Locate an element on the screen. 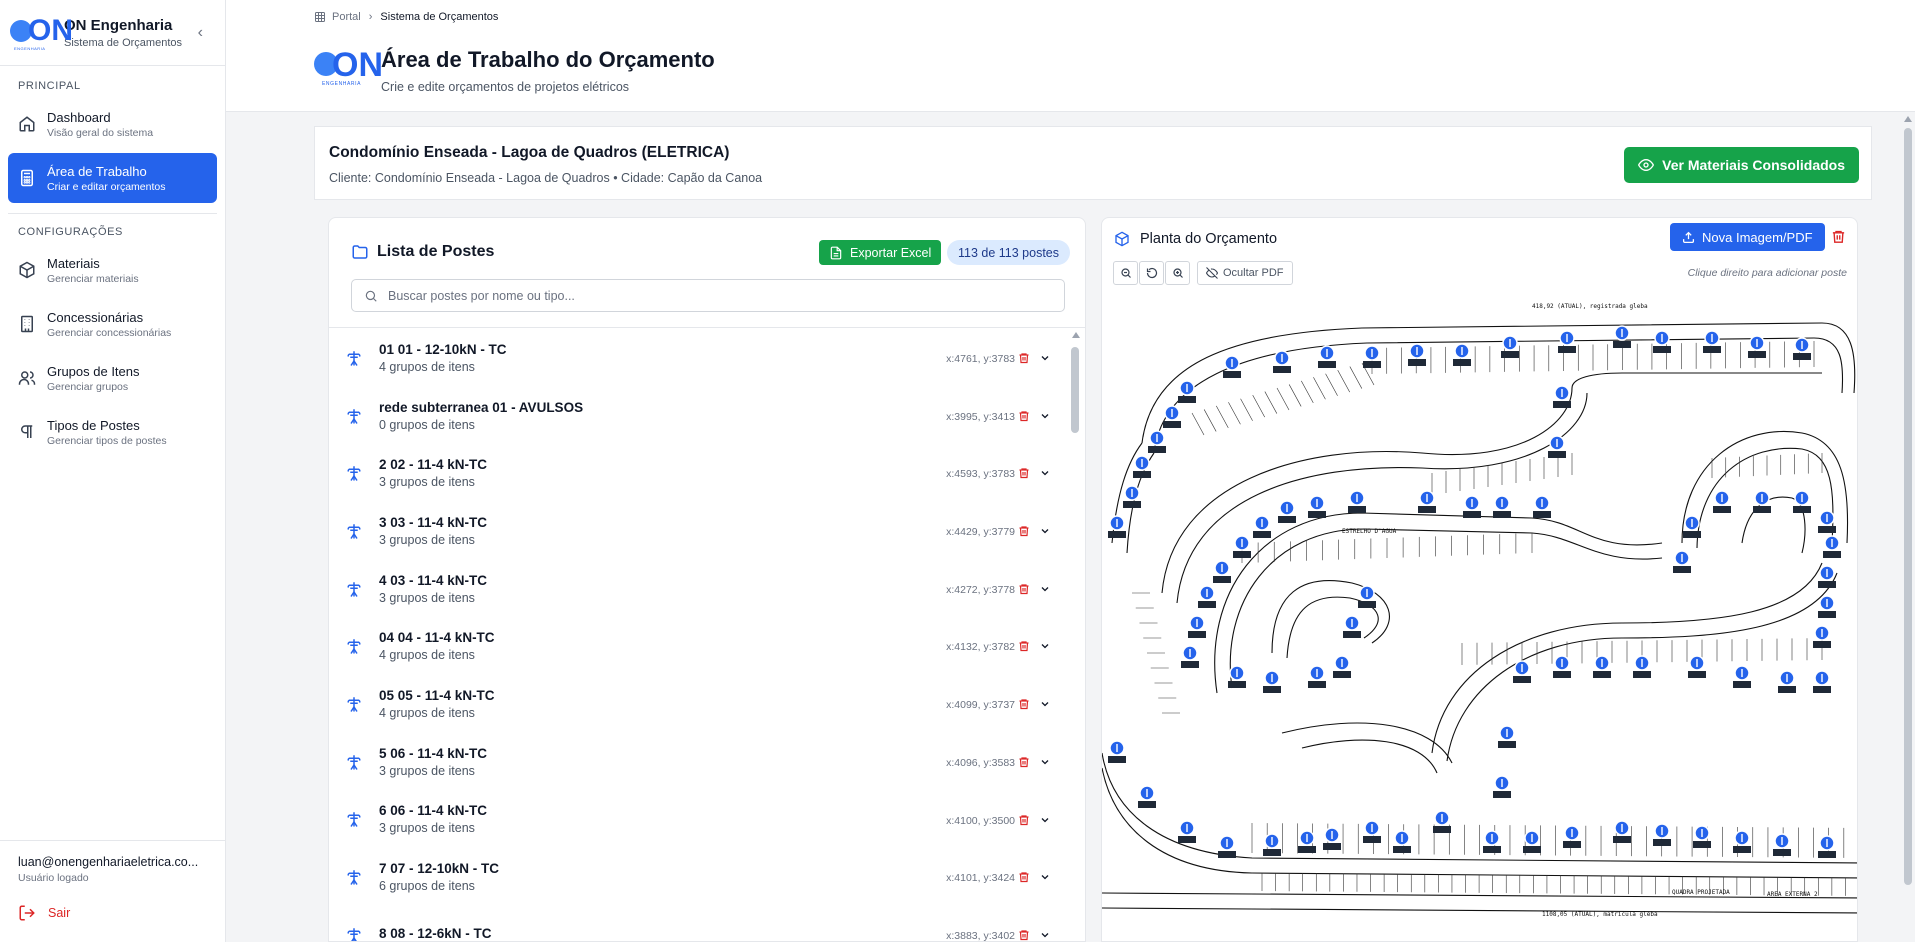 The image size is (1915, 942). pole-name: 3 03 - 11-4 kN-TC is located at coordinates (433, 522).